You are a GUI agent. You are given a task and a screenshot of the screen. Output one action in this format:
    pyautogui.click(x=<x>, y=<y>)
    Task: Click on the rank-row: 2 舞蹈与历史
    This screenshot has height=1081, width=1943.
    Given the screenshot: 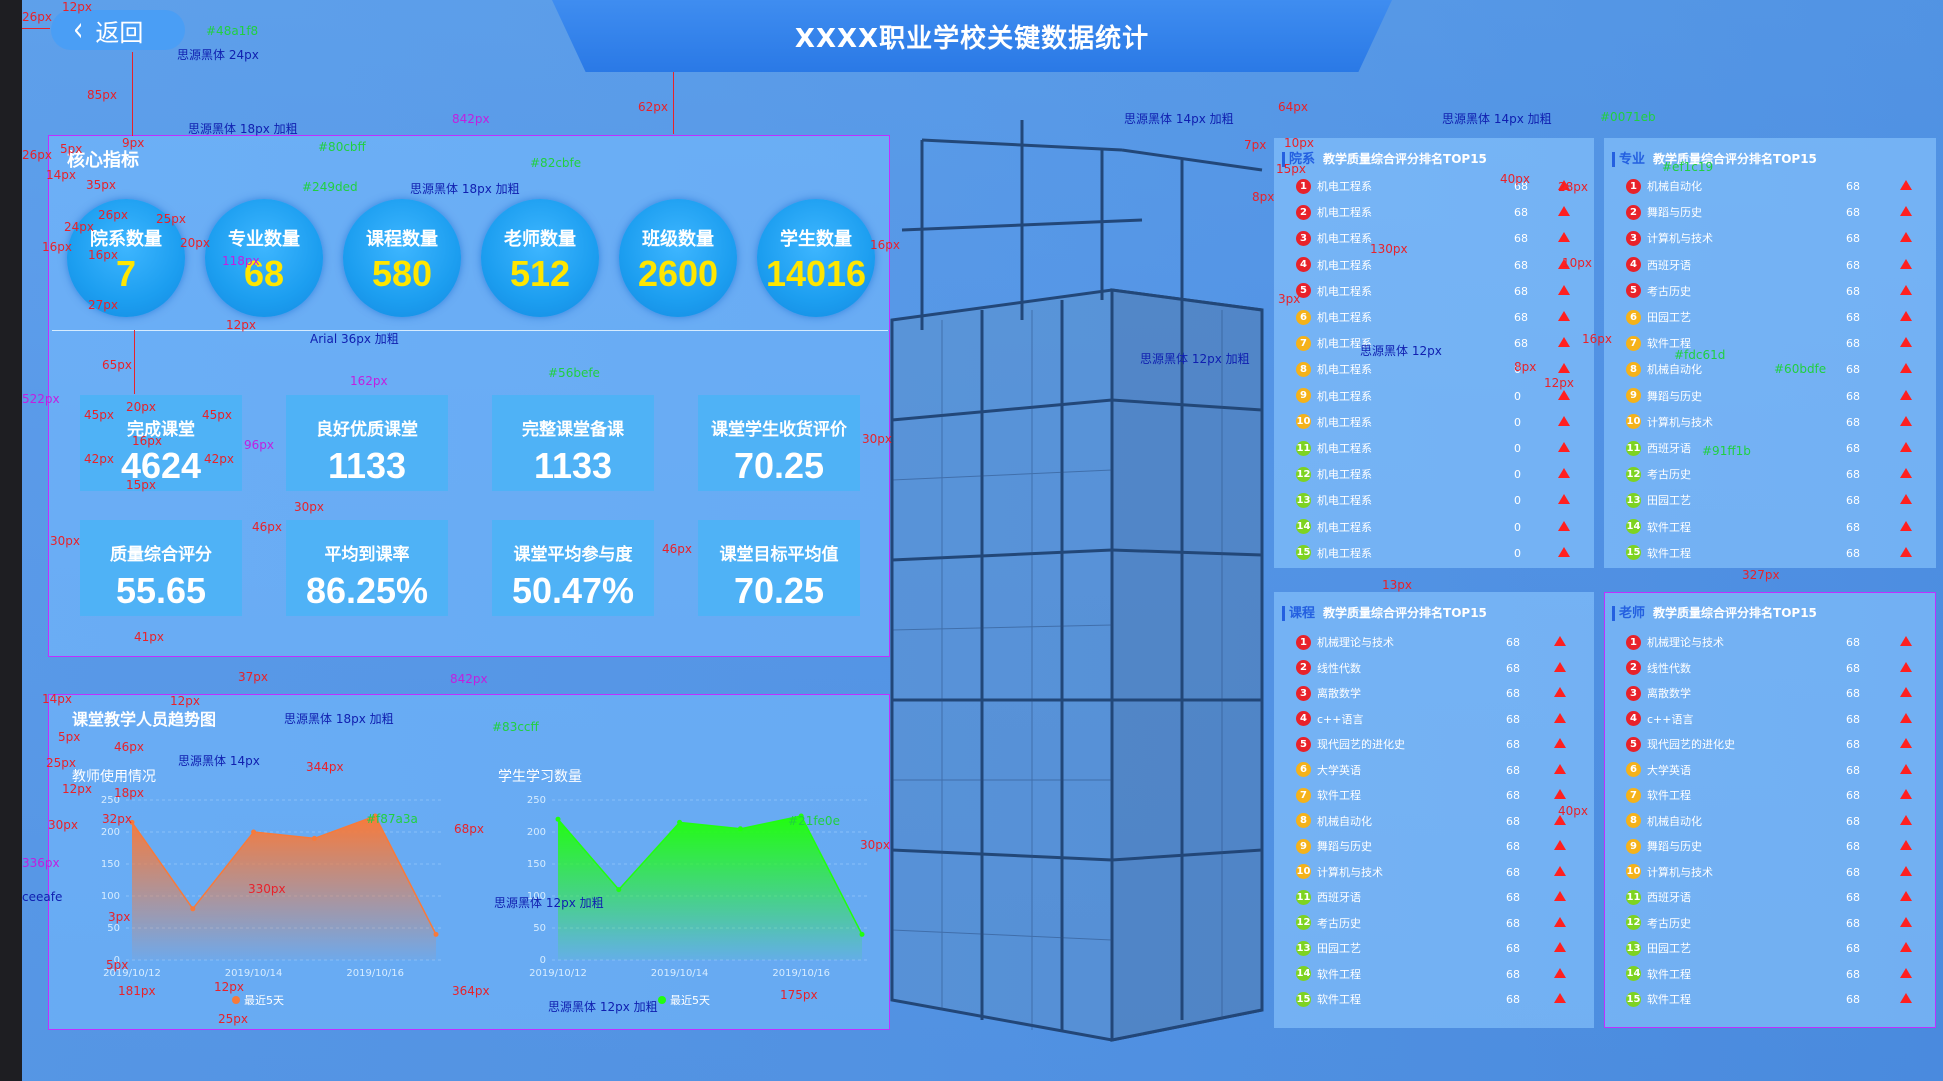 What is the action you would take?
    pyautogui.click(x=1664, y=212)
    